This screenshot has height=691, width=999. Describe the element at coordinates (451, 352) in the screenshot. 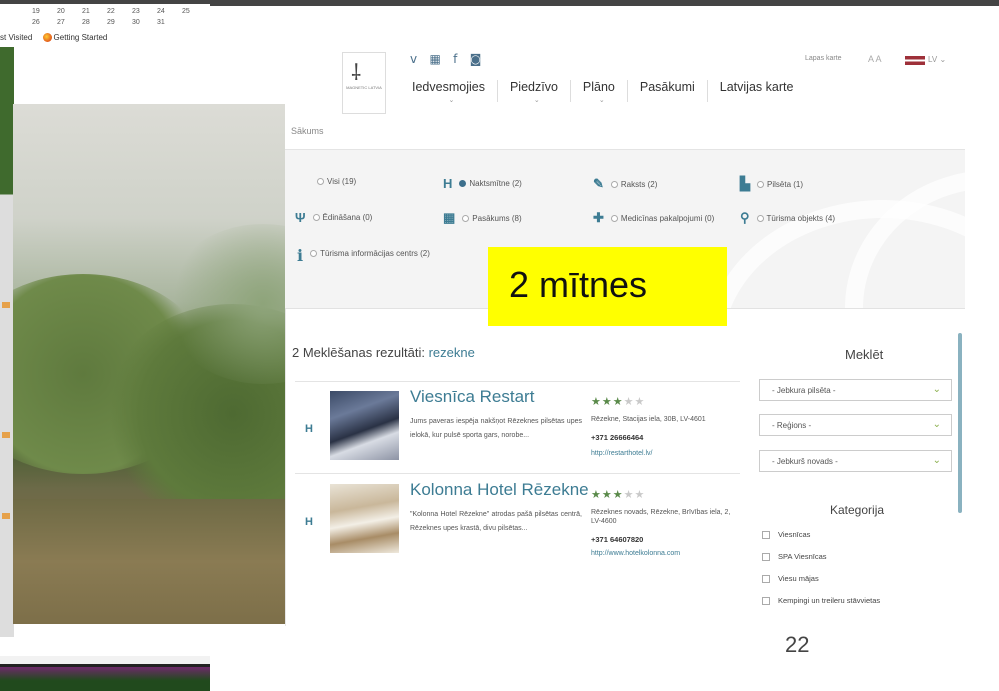

I see `results-query: rezekne` at that location.